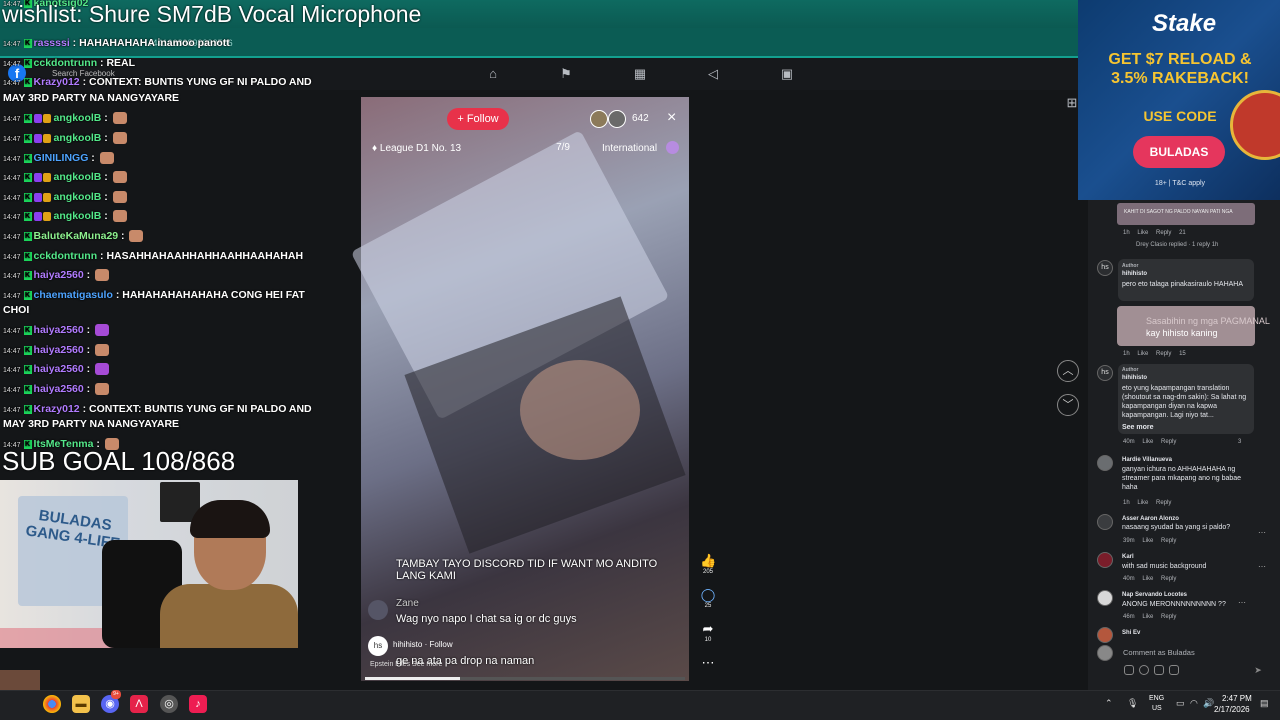  Describe the element at coordinates (478, 119) in the screenshot. I see `follow-button: + Follow` at that location.